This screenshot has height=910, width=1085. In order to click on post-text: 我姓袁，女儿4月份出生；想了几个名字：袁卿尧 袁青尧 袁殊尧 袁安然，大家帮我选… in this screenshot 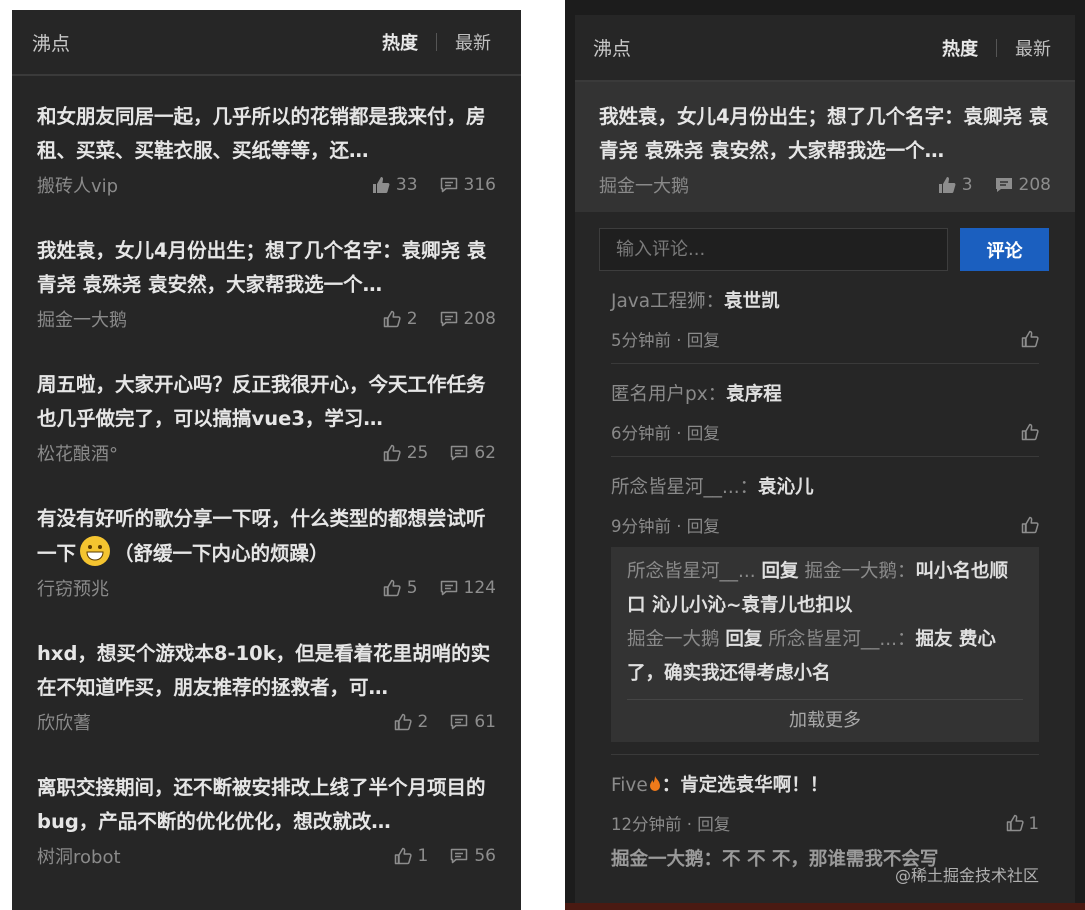, I will do `click(262, 267)`.